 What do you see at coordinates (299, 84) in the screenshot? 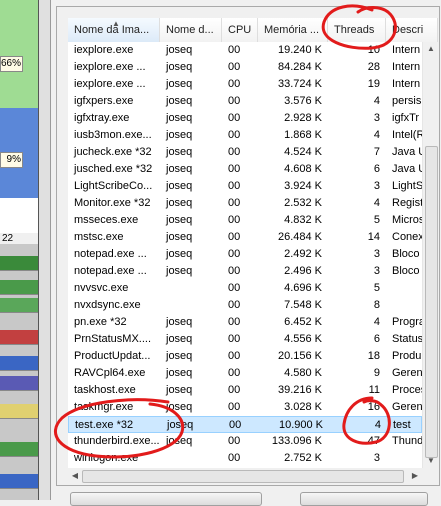
I see `process-memory-cell: 33.724 K` at bounding box center [299, 84].